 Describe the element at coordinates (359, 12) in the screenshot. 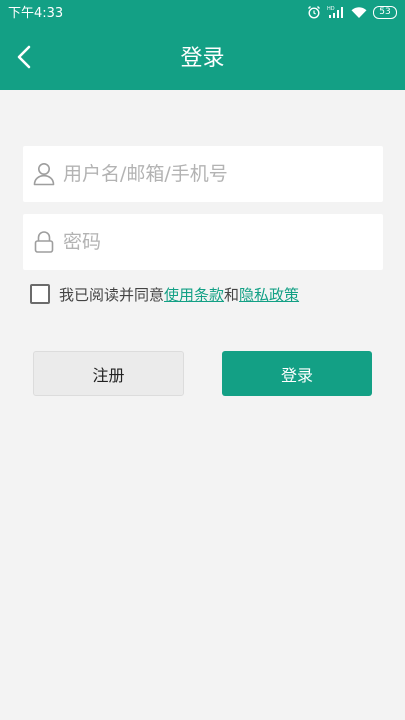

I see `wifi-icon` at that location.